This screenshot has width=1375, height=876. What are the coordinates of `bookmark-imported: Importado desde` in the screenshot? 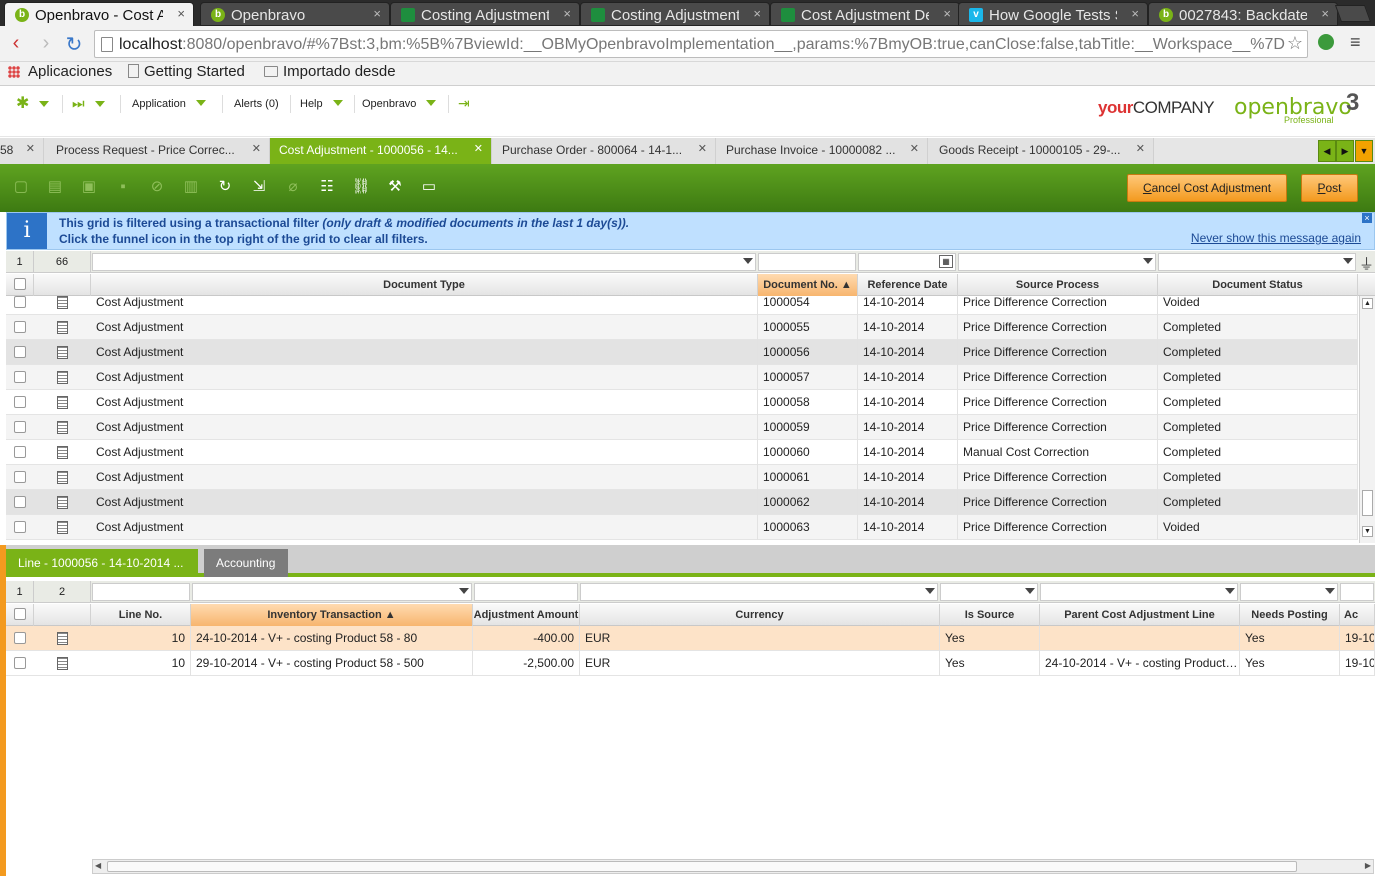 It's located at (330, 71).